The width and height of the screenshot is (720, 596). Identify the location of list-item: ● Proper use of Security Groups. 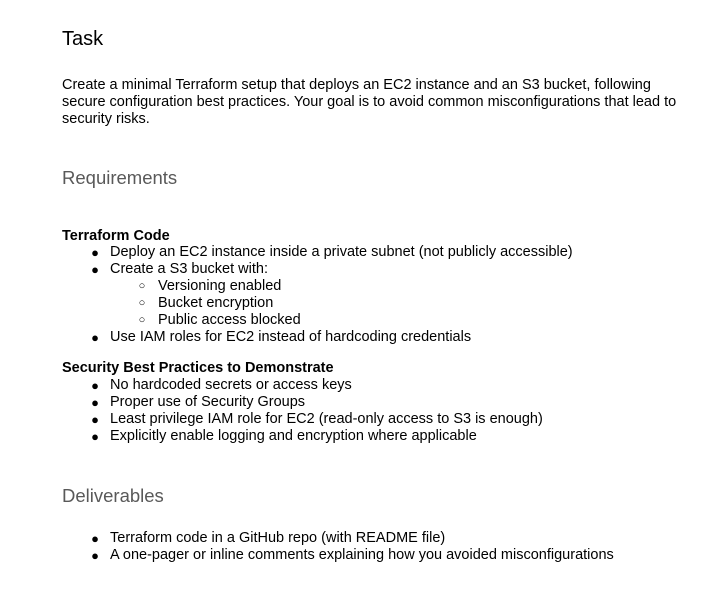
(317, 402).